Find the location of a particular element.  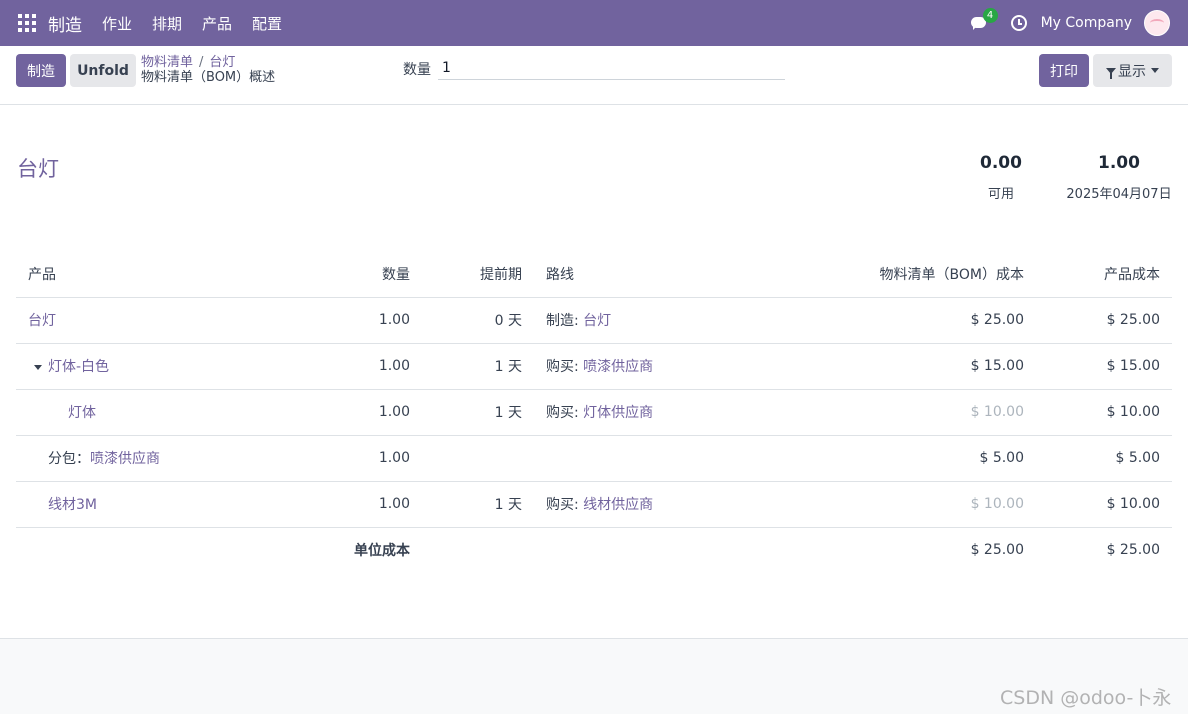

page-subtitle: 物料清单（BOM）概述 is located at coordinates (208, 77).